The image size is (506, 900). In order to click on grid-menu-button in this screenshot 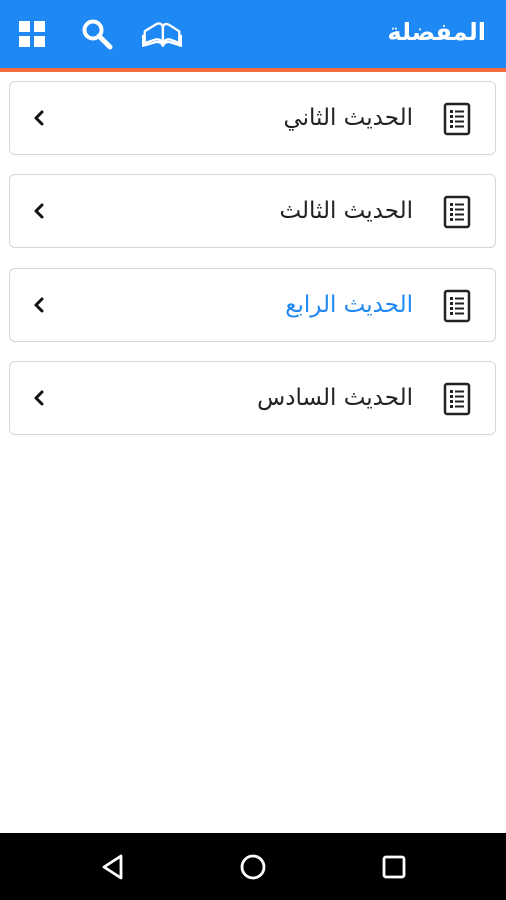, I will do `click(32, 34)`.